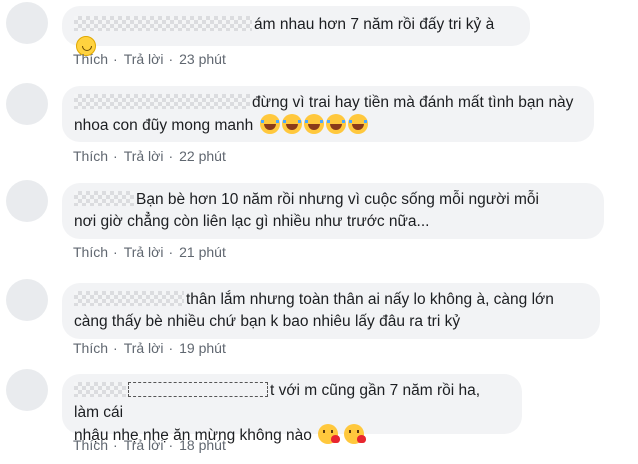 This screenshot has width=638, height=464. I want to click on timestamp: 22 phút, so click(202, 156).